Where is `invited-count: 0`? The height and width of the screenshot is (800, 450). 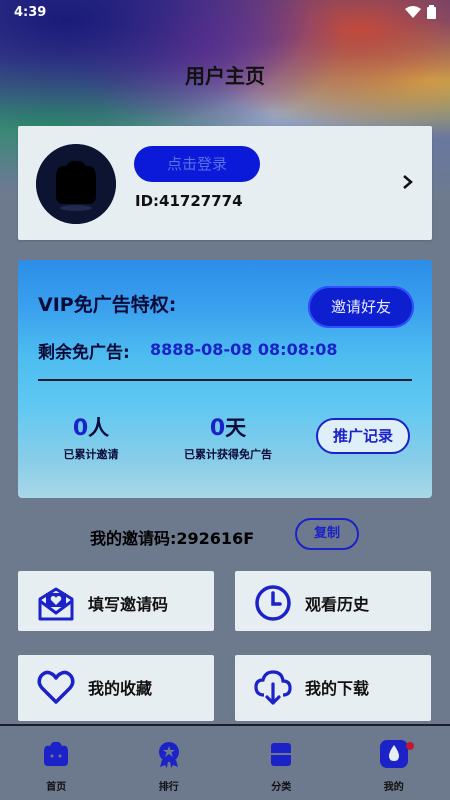 invited-count: 0 is located at coordinates (80, 428).